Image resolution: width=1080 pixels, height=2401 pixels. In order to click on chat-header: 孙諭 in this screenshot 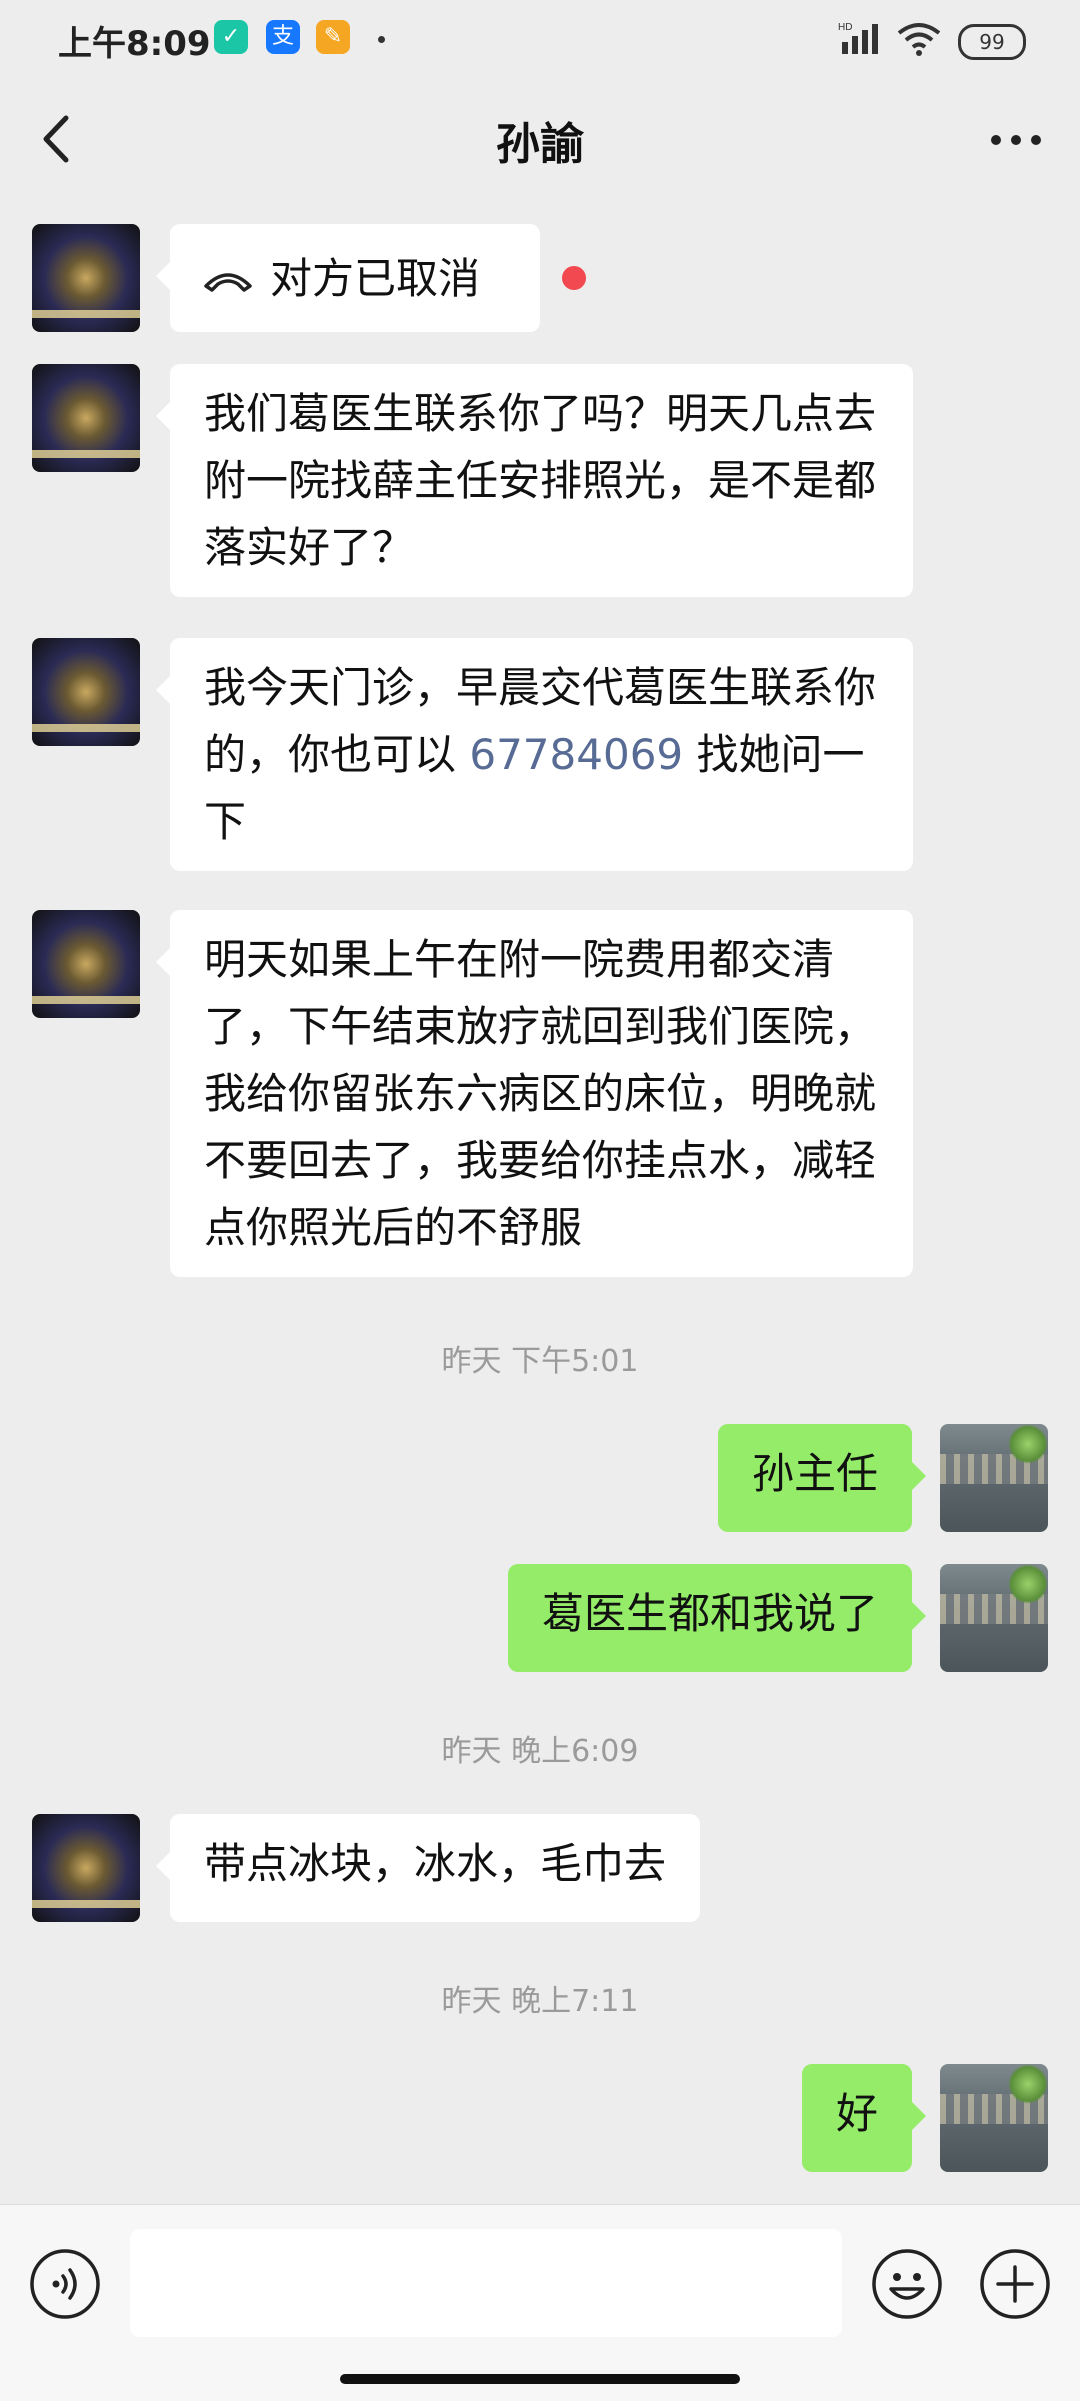, I will do `click(540, 139)`.